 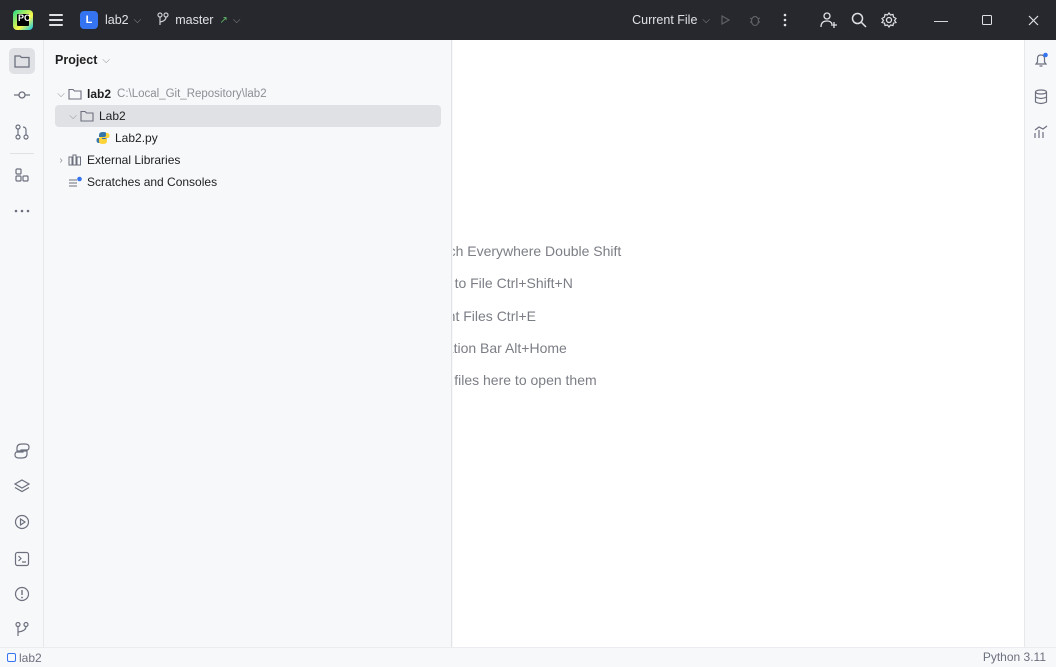 I want to click on tree-item-label: Scratches and Consoles, so click(x=152, y=182).